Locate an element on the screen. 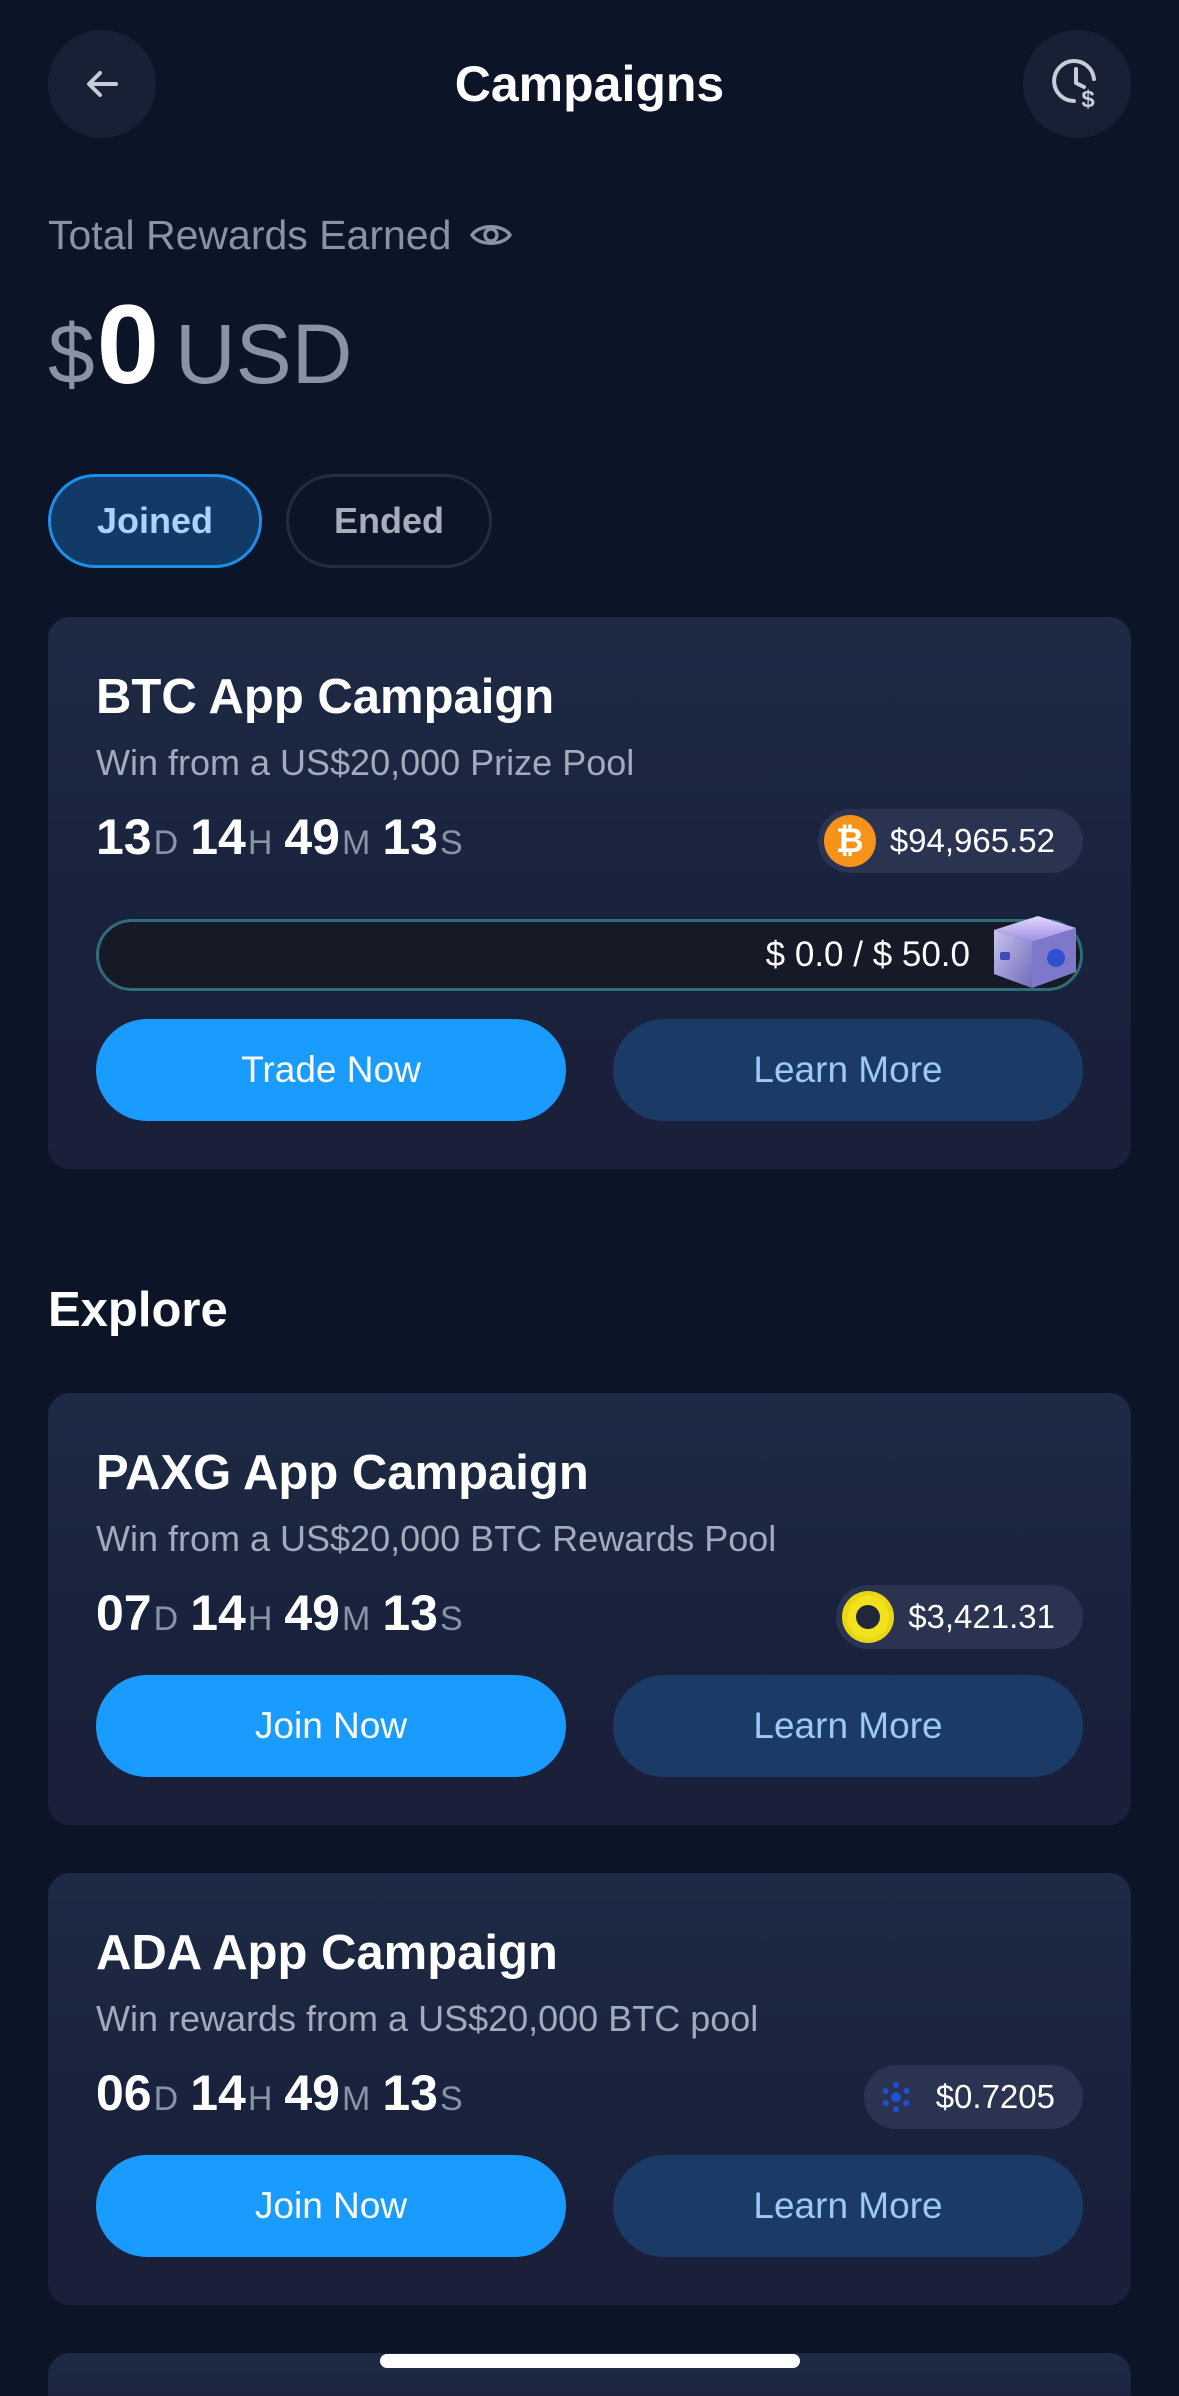 This screenshot has height=2396, width=1179. price-value: $94,965.52 is located at coordinates (972, 840).